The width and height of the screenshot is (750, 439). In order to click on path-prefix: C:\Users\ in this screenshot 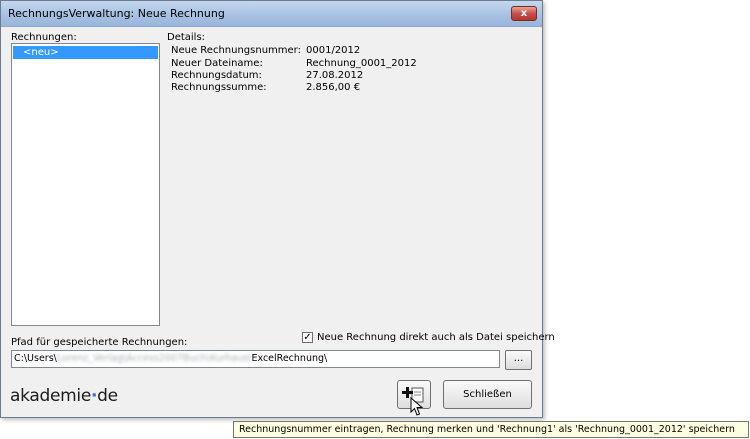, I will do `click(35, 358)`.